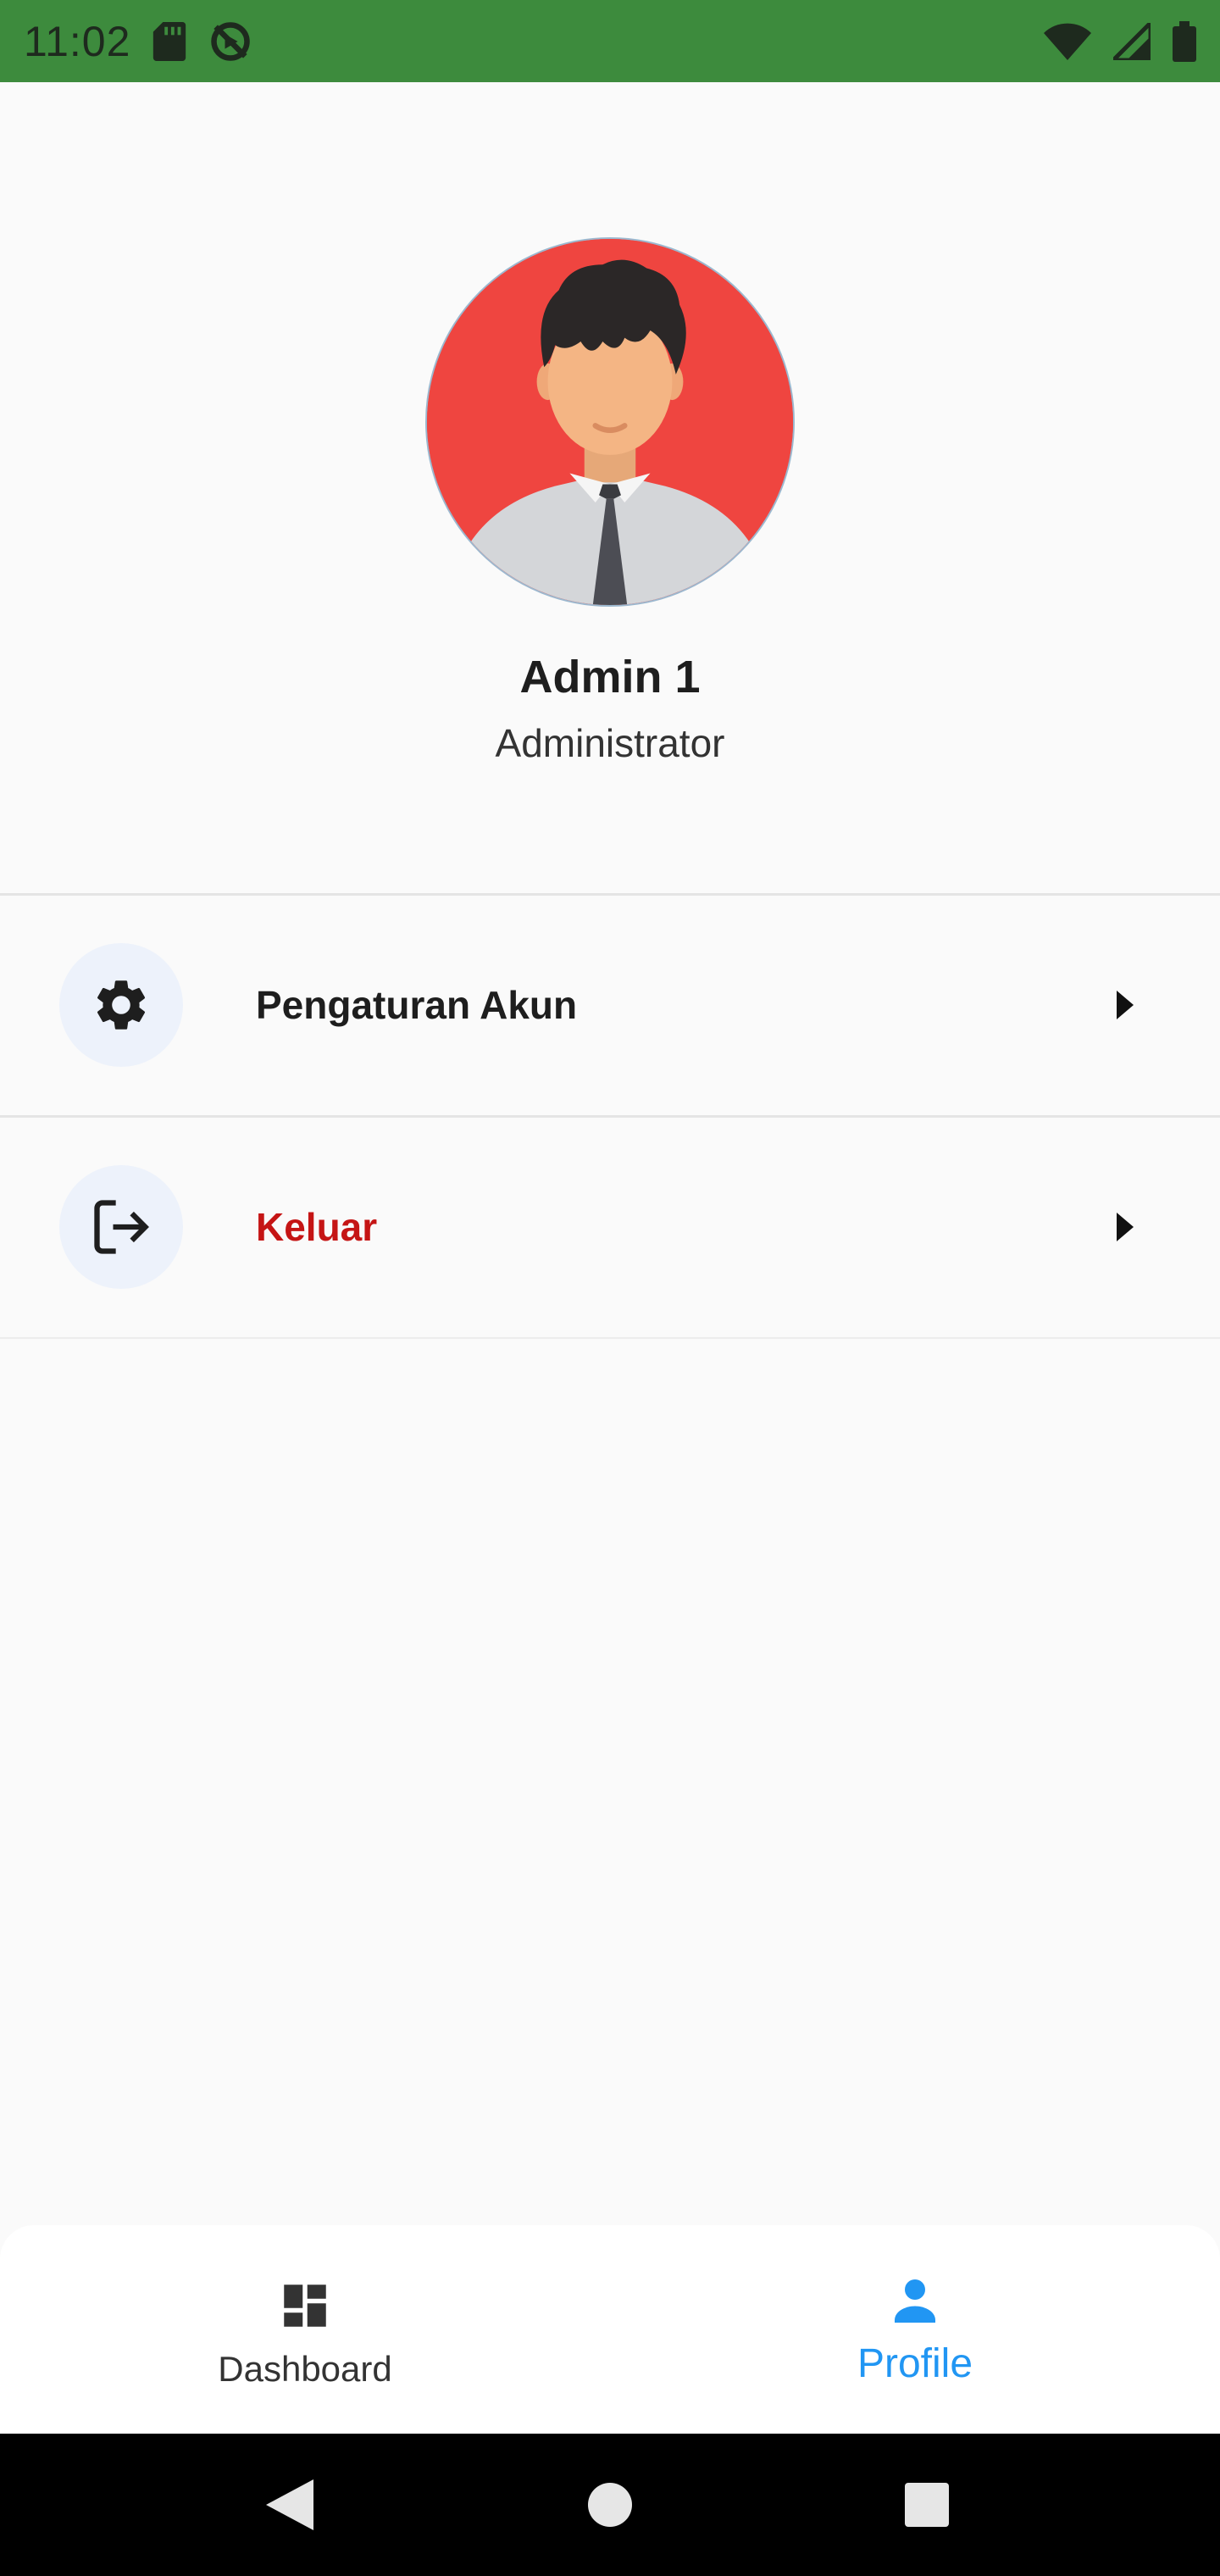 This screenshot has width=1220, height=2576. Describe the element at coordinates (169, 41) in the screenshot. I see `sd-card-icon` at that location.